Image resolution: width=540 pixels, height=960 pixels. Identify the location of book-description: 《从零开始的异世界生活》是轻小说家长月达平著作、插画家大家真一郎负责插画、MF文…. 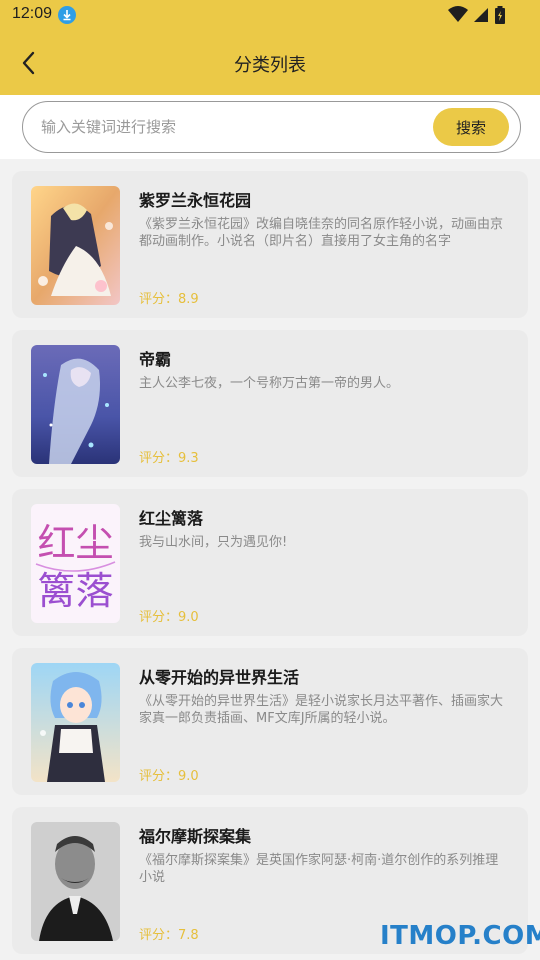
(321, 710).